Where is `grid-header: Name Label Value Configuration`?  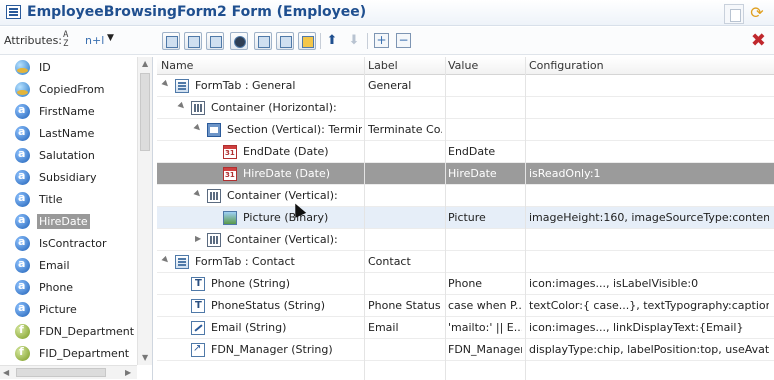
grid-header: Name Label Value Configuration is located at coordinates (465, 66).